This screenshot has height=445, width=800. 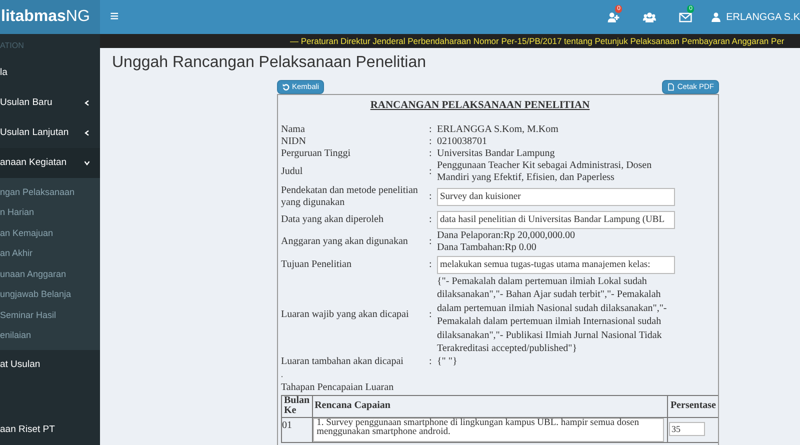 What do you see at coordinates (50, 192) in the screenshot?
I see `submenu-item: ngan Pelaksanaan` at bounding box center [50, 192].